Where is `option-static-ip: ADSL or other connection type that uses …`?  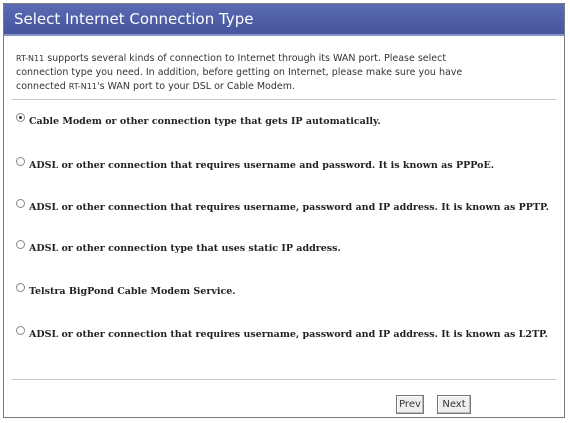 option-static-ip: ADSL or other connection type that uses … is located at coordinates (178, 248).